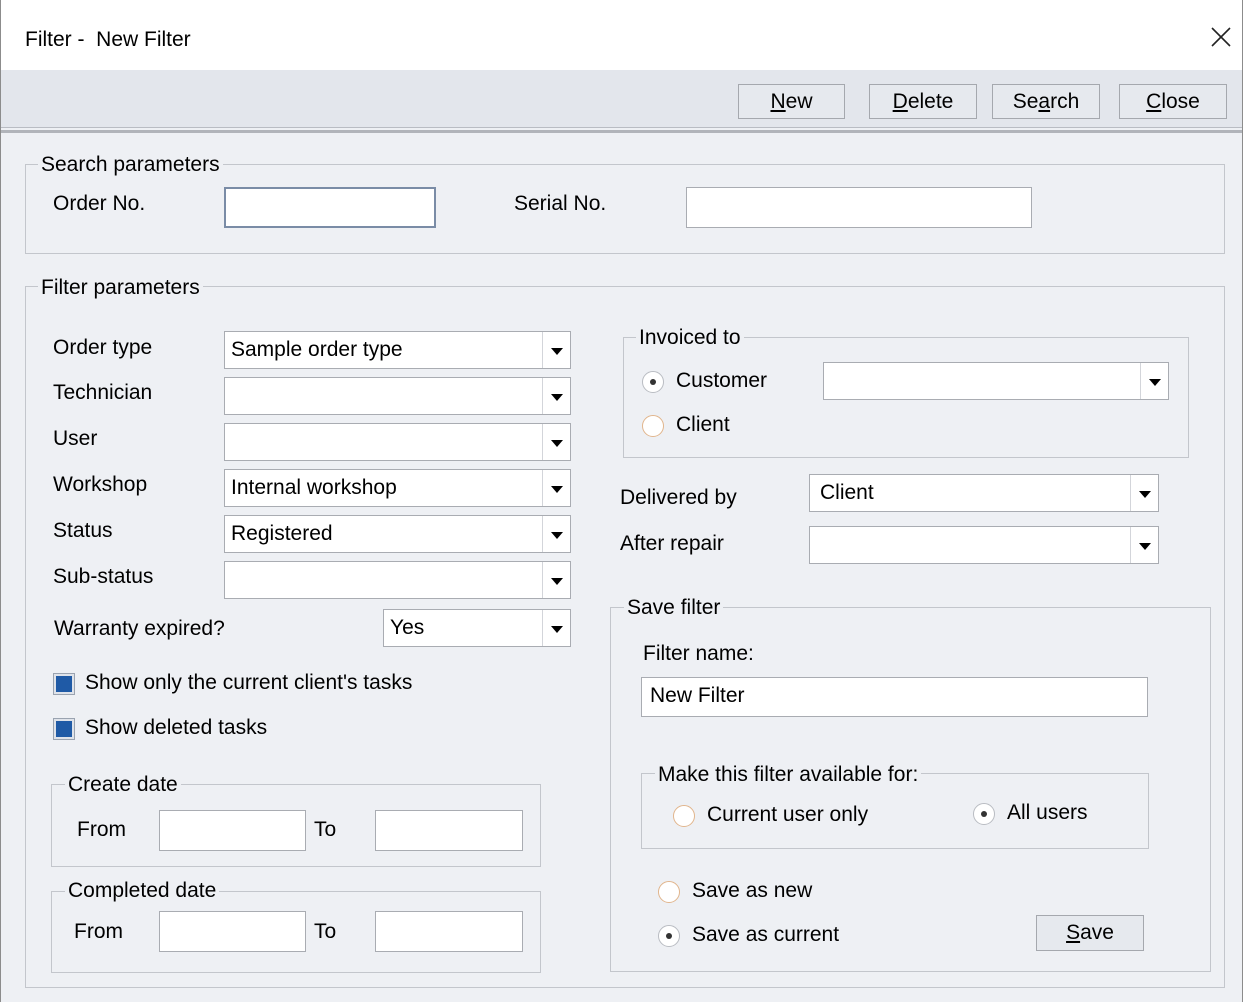 The width and height of the screenshot is (1243, 1002). I want to click on save-as-new-radio, so click(669, 892).